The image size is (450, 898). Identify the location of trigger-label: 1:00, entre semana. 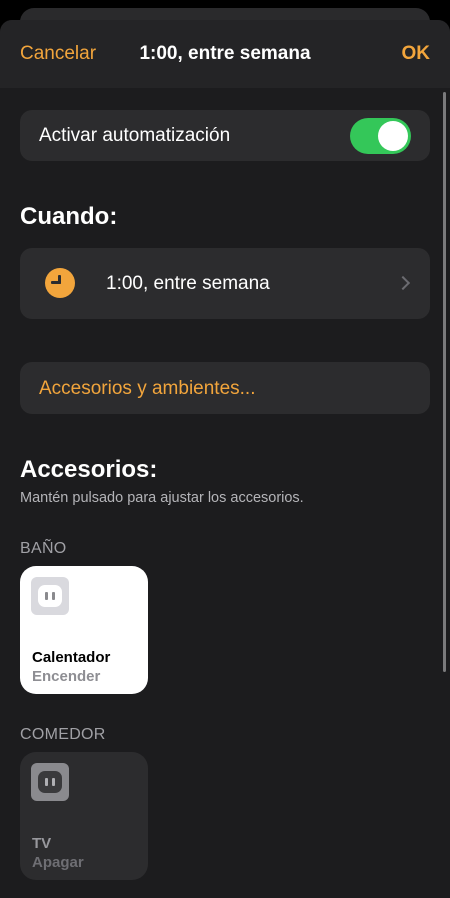
(188, 283).